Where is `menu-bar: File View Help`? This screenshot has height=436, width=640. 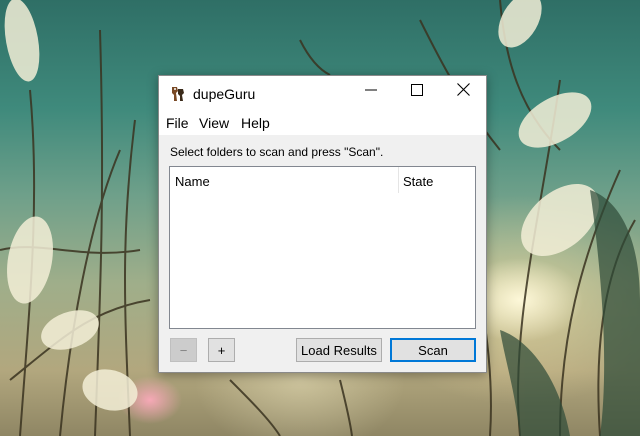 menu-bar: File View Help is located at coordinates (322, 123).